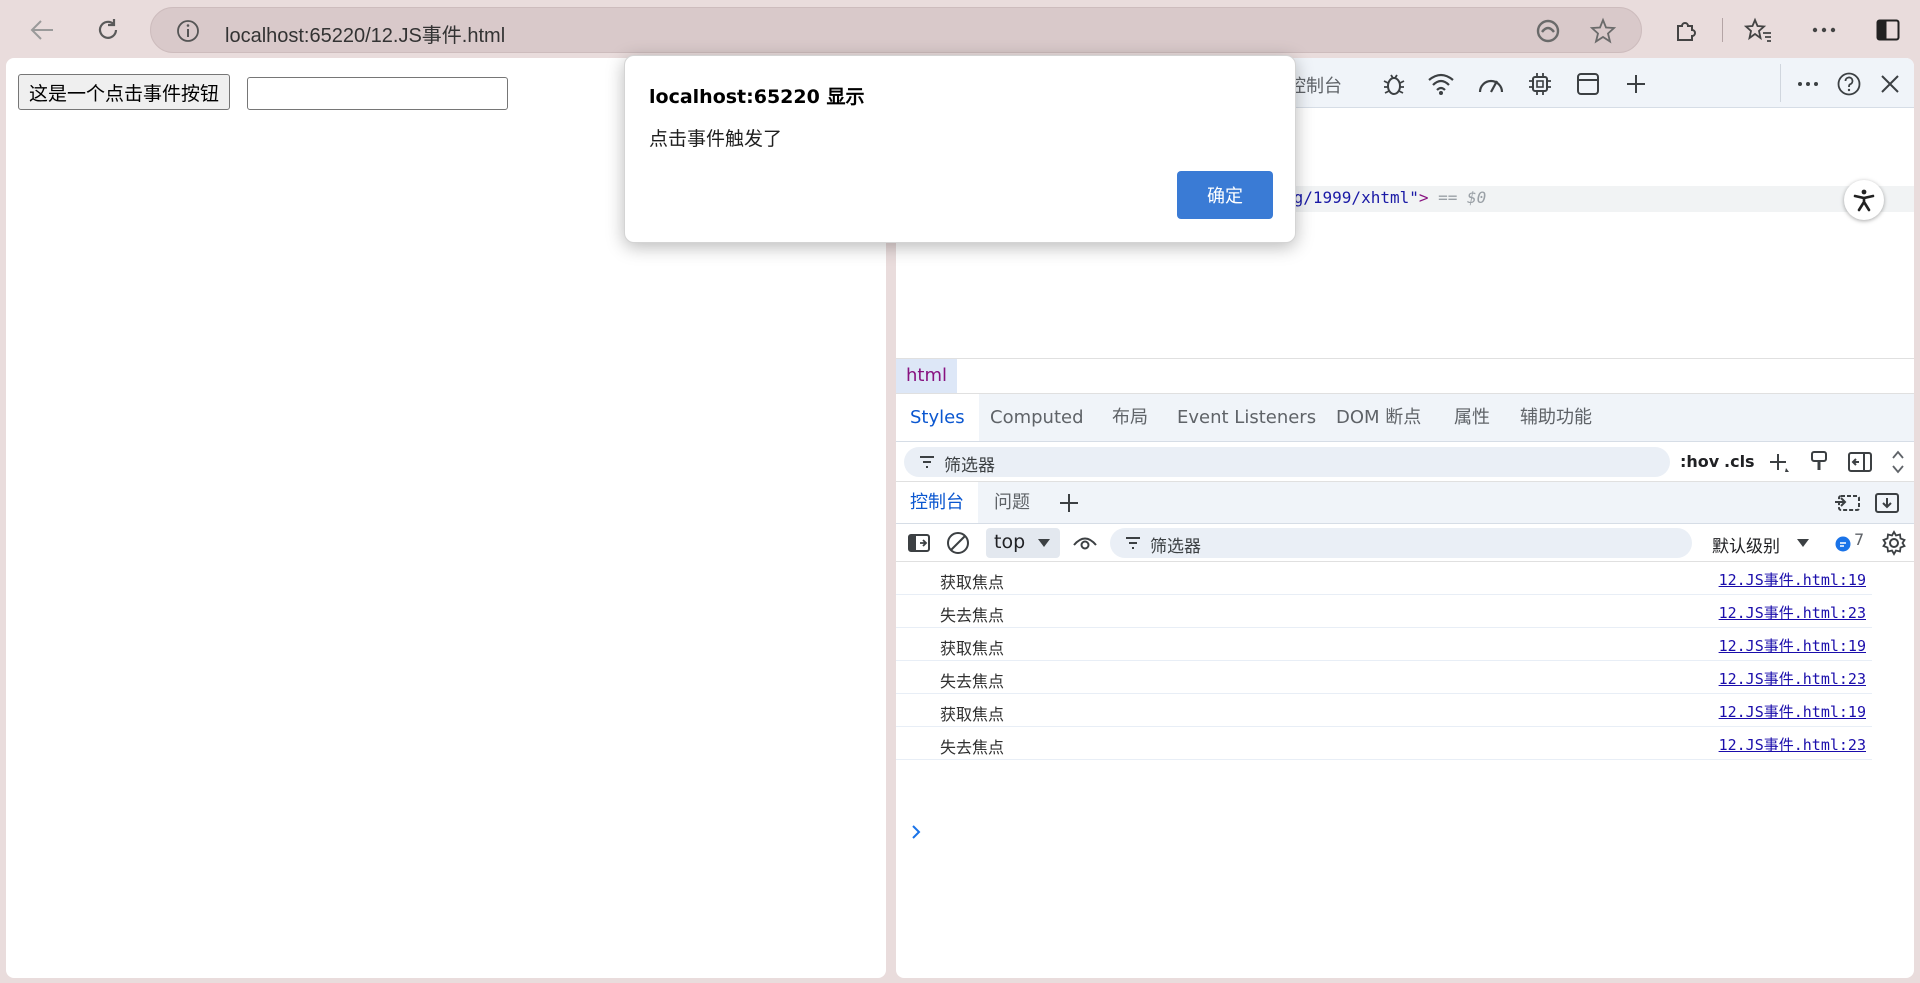 This screenshot has width=1920, height=983. I want to click on back-arrow-icon, so click(42, 30).